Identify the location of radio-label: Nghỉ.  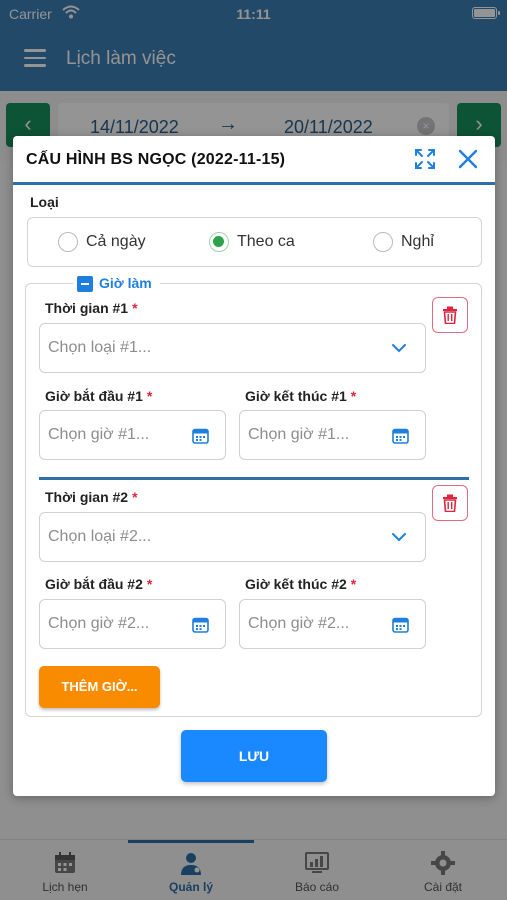
(417, 241).